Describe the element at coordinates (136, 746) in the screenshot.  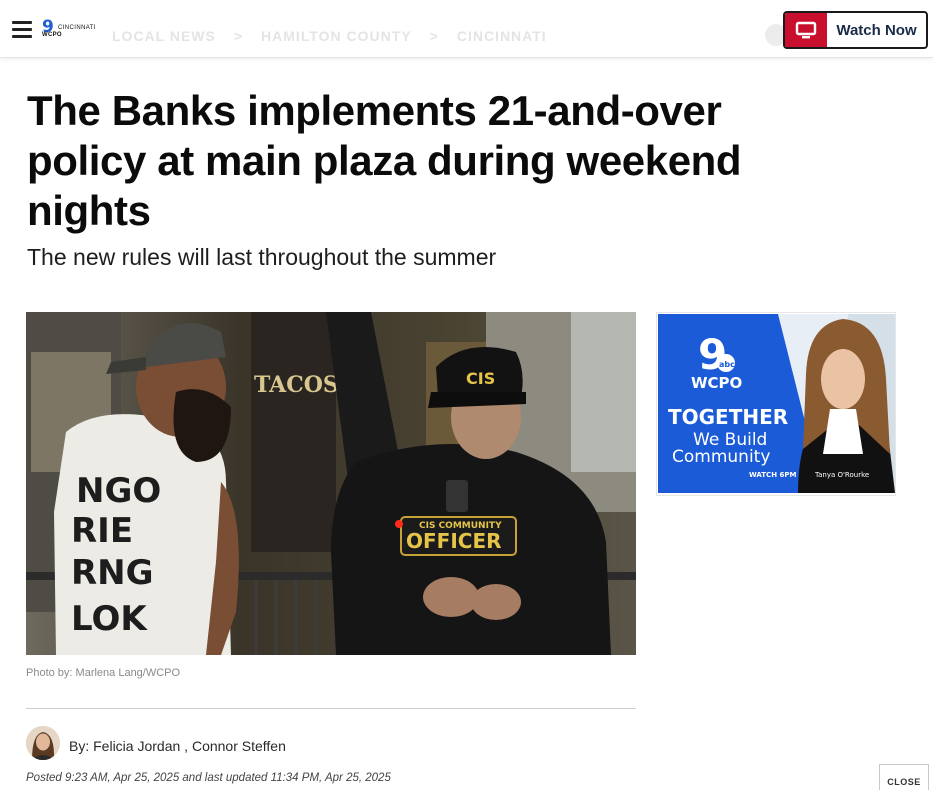
I see `author-link-felicia-jordan: Felicia Jordan` at that location.